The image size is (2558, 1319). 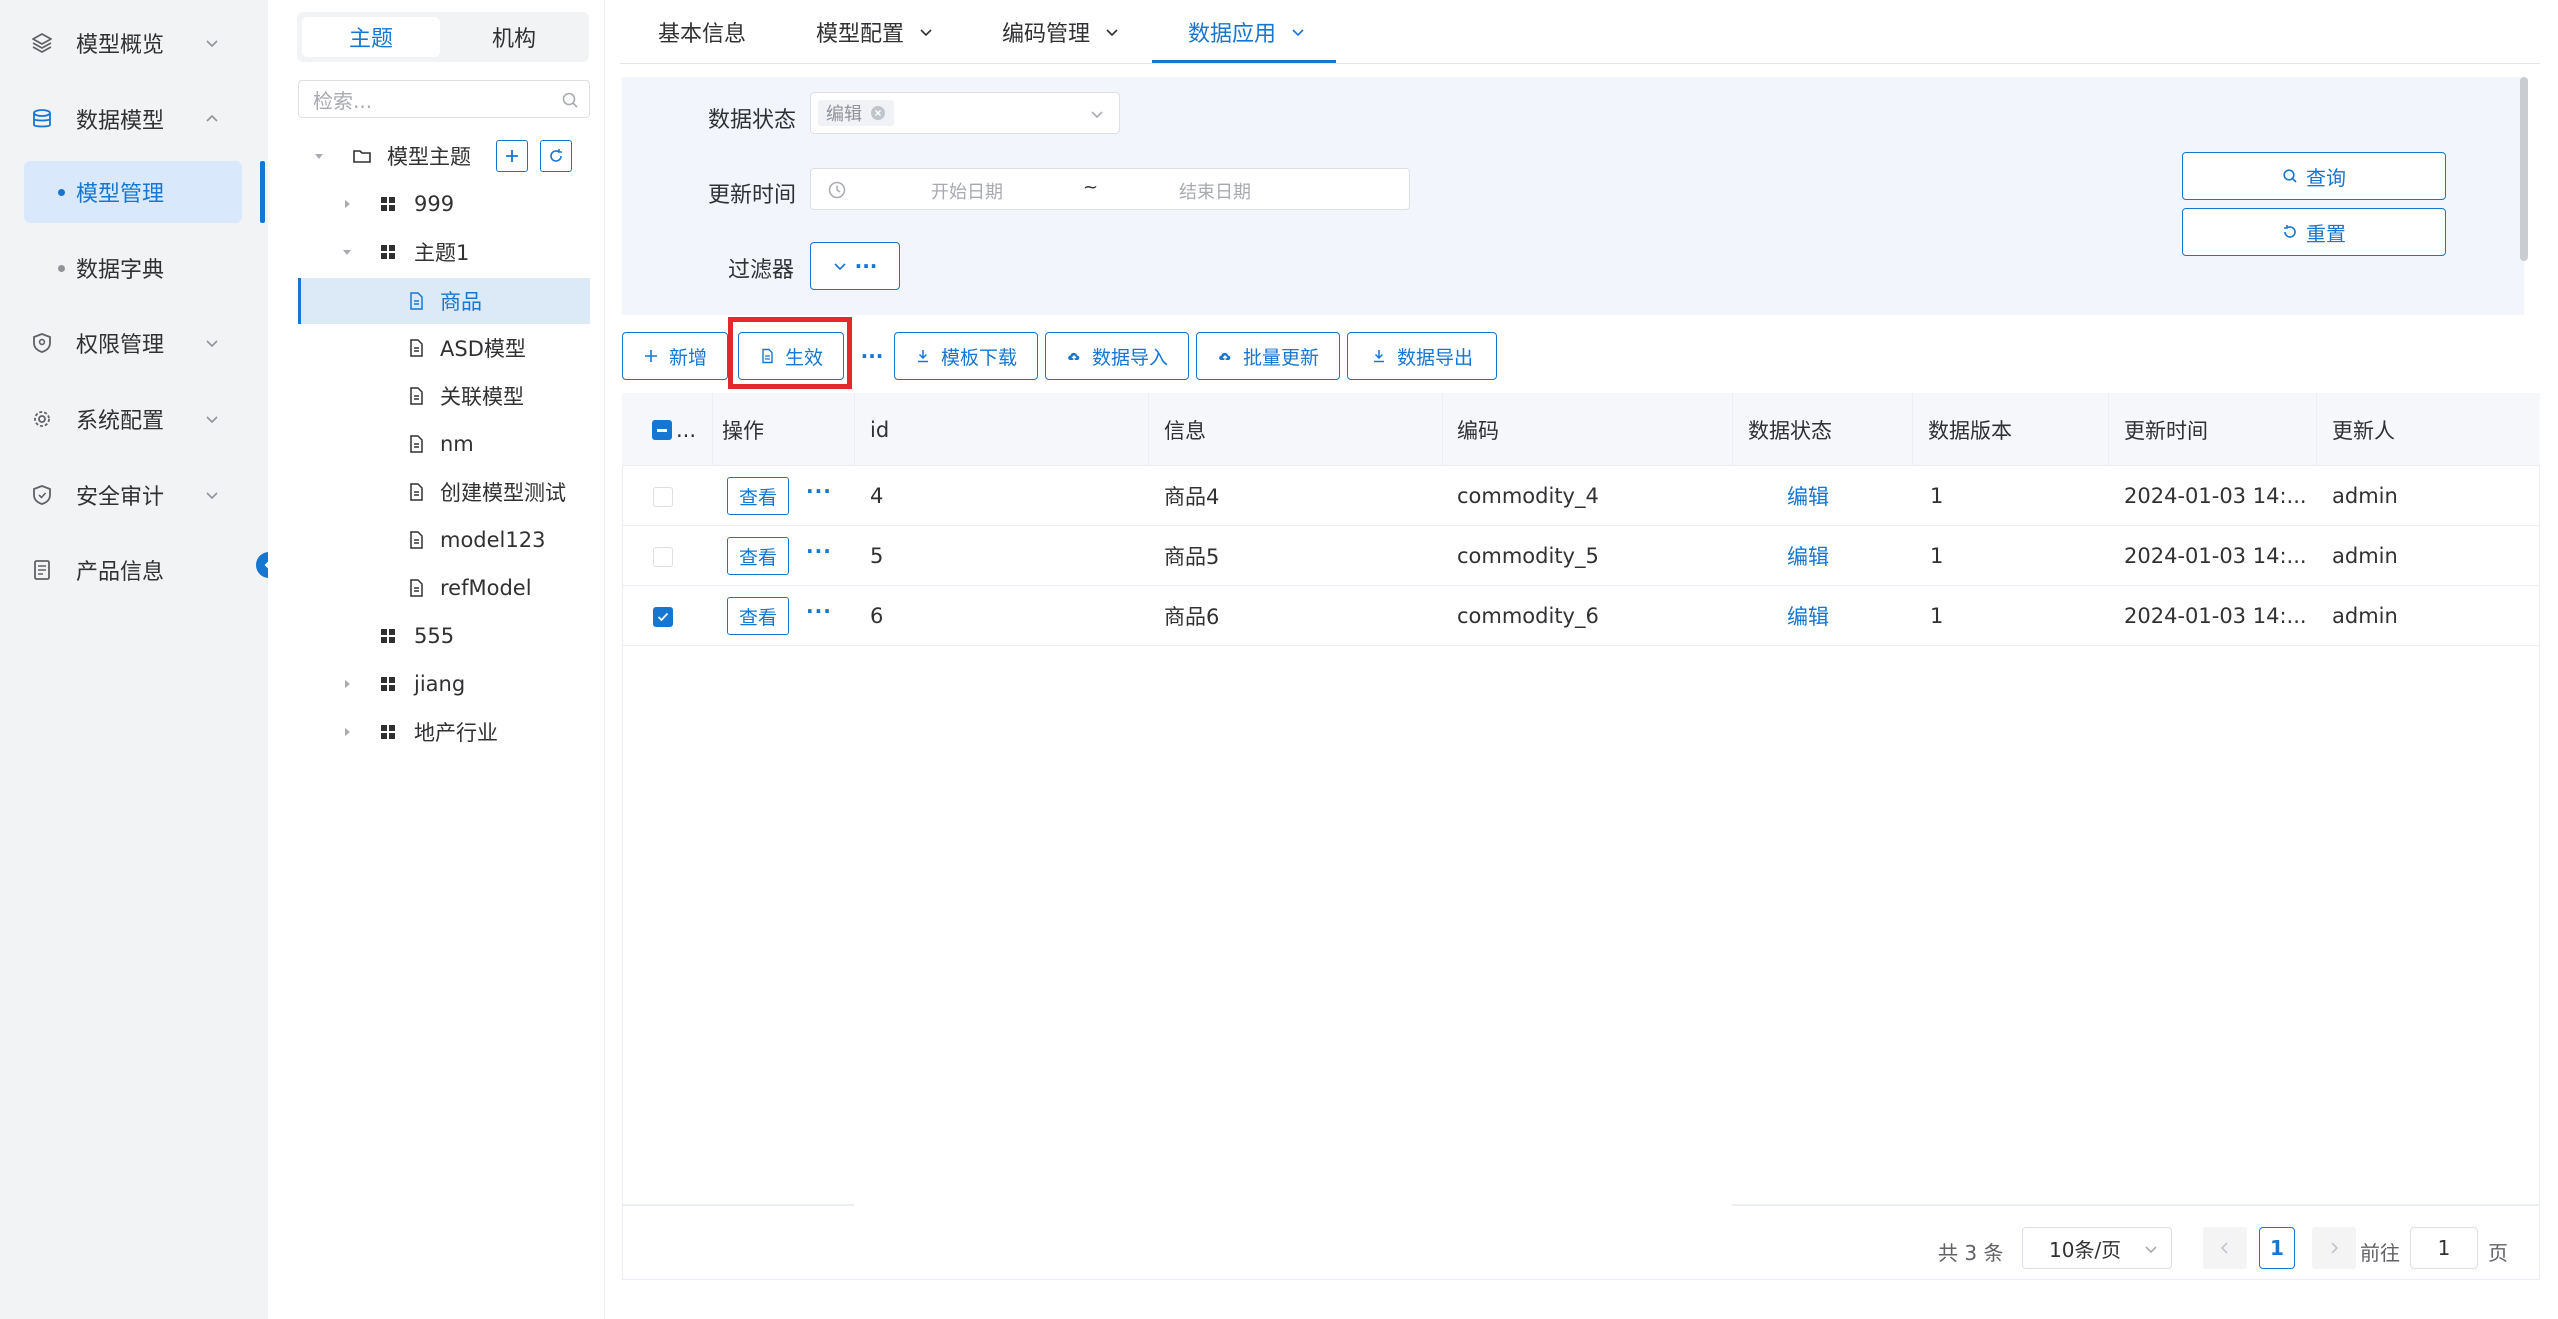 I want to click on date-range-picker: 开始日期 ~ 结束日期, so click(x=1110, y=189).